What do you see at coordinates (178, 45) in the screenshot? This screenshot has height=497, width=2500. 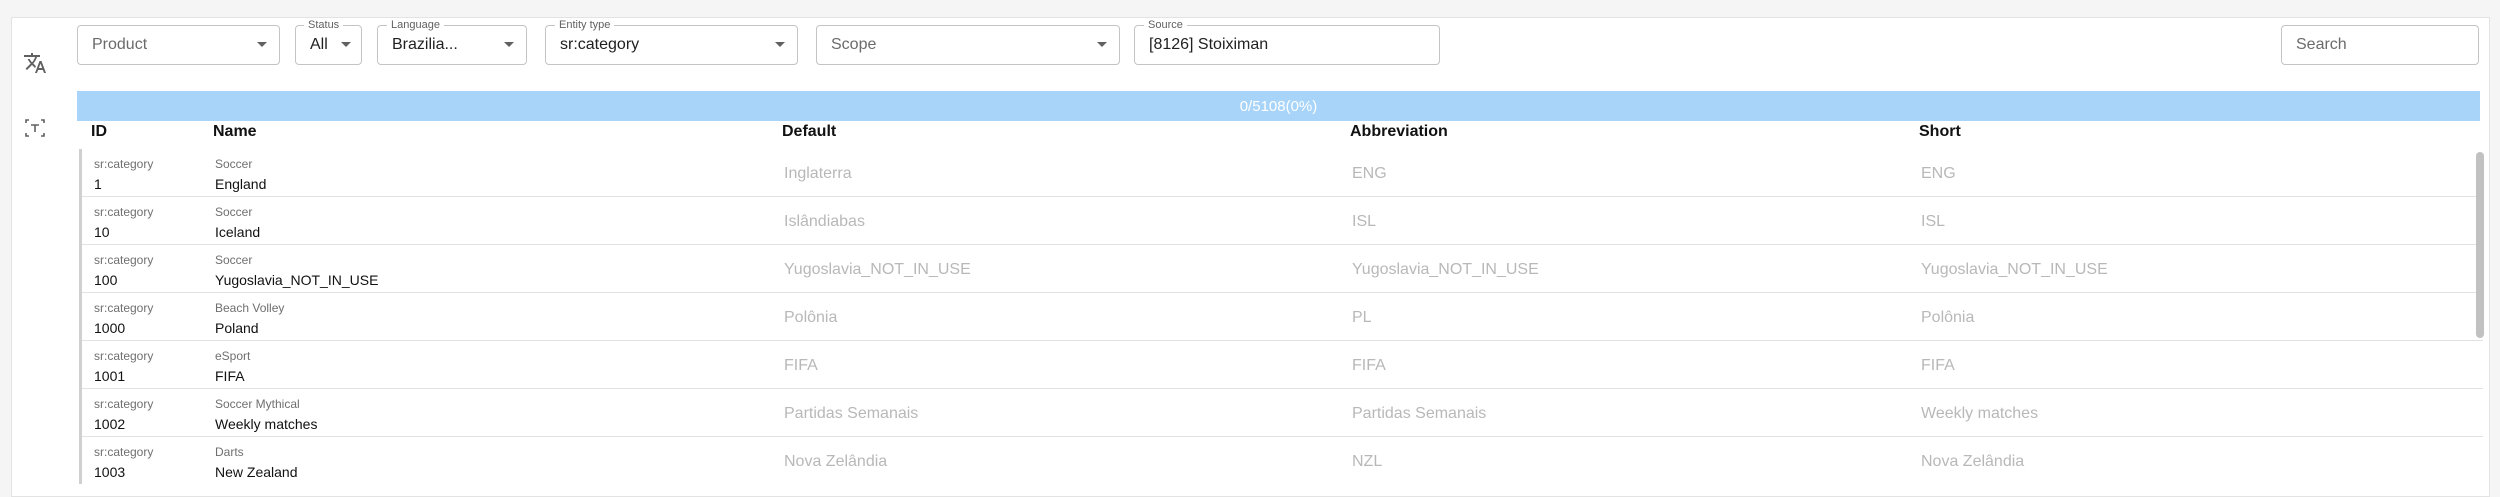 I see `product-select: Product` at bounding box center [178, 45].